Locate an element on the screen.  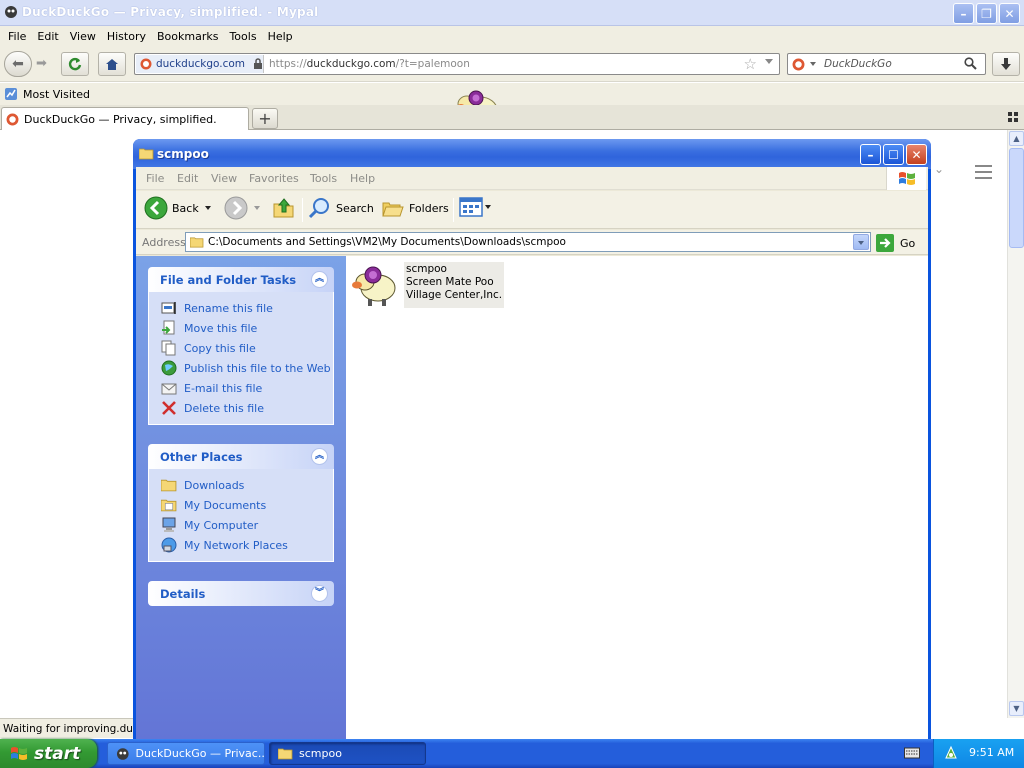
place-my-documents: My Documents is located at coordinates (247, 505).